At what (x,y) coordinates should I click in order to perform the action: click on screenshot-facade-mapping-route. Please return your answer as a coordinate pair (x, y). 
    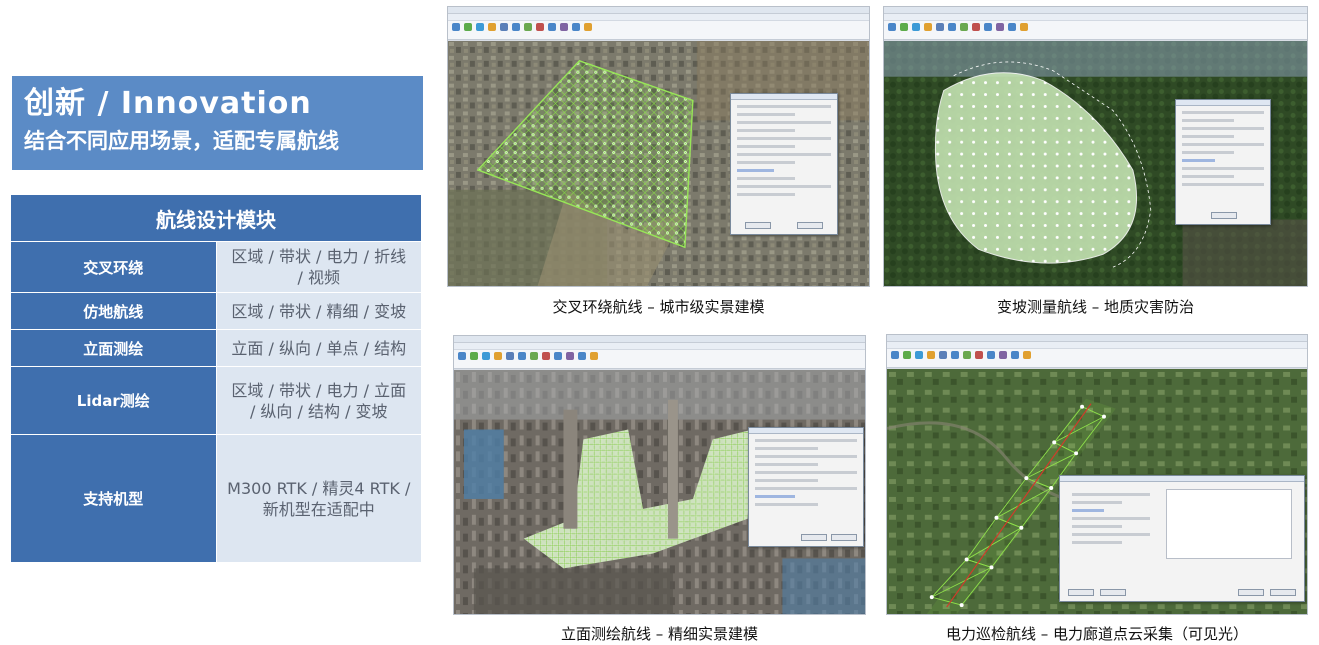
    Looking at the image, I should click on (659, 475).